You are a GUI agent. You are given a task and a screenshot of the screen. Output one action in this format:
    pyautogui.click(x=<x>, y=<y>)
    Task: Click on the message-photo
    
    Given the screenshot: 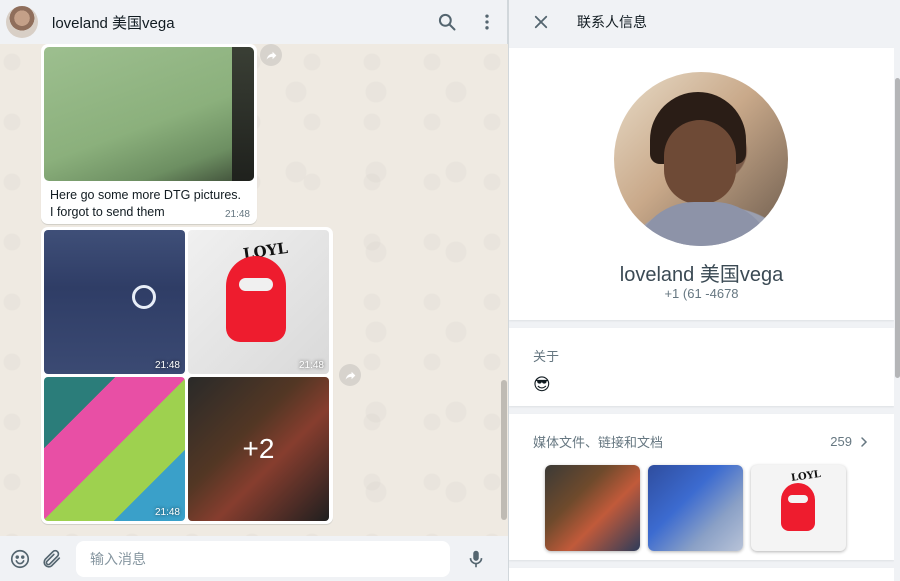 What is the action you would take?
    pyautogui.click(x=149, y=114)
    